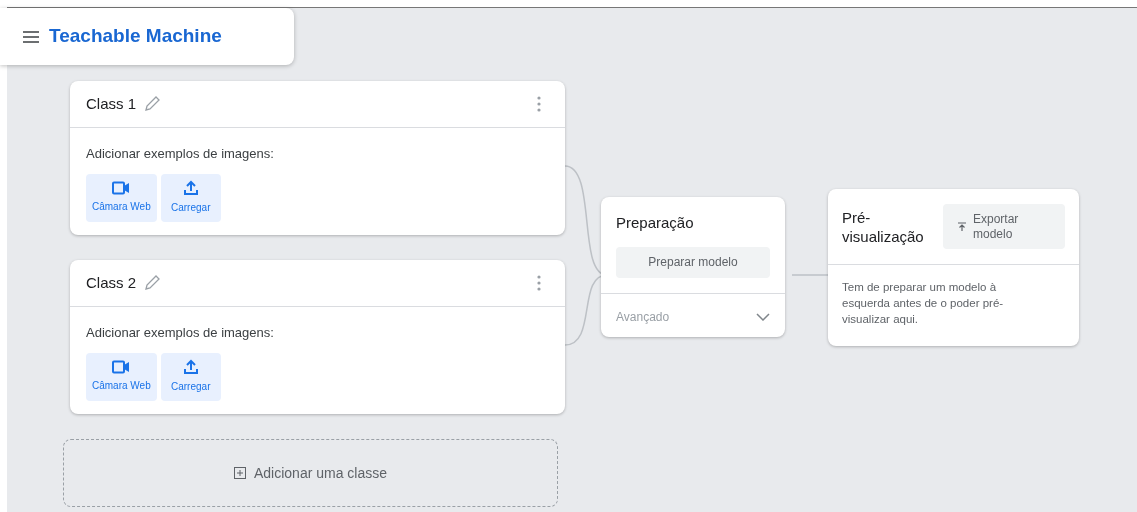 The height and width of the screenshot is (512, 1137). I want to click on export-button: Exportar modelo, so click(1004, 226).